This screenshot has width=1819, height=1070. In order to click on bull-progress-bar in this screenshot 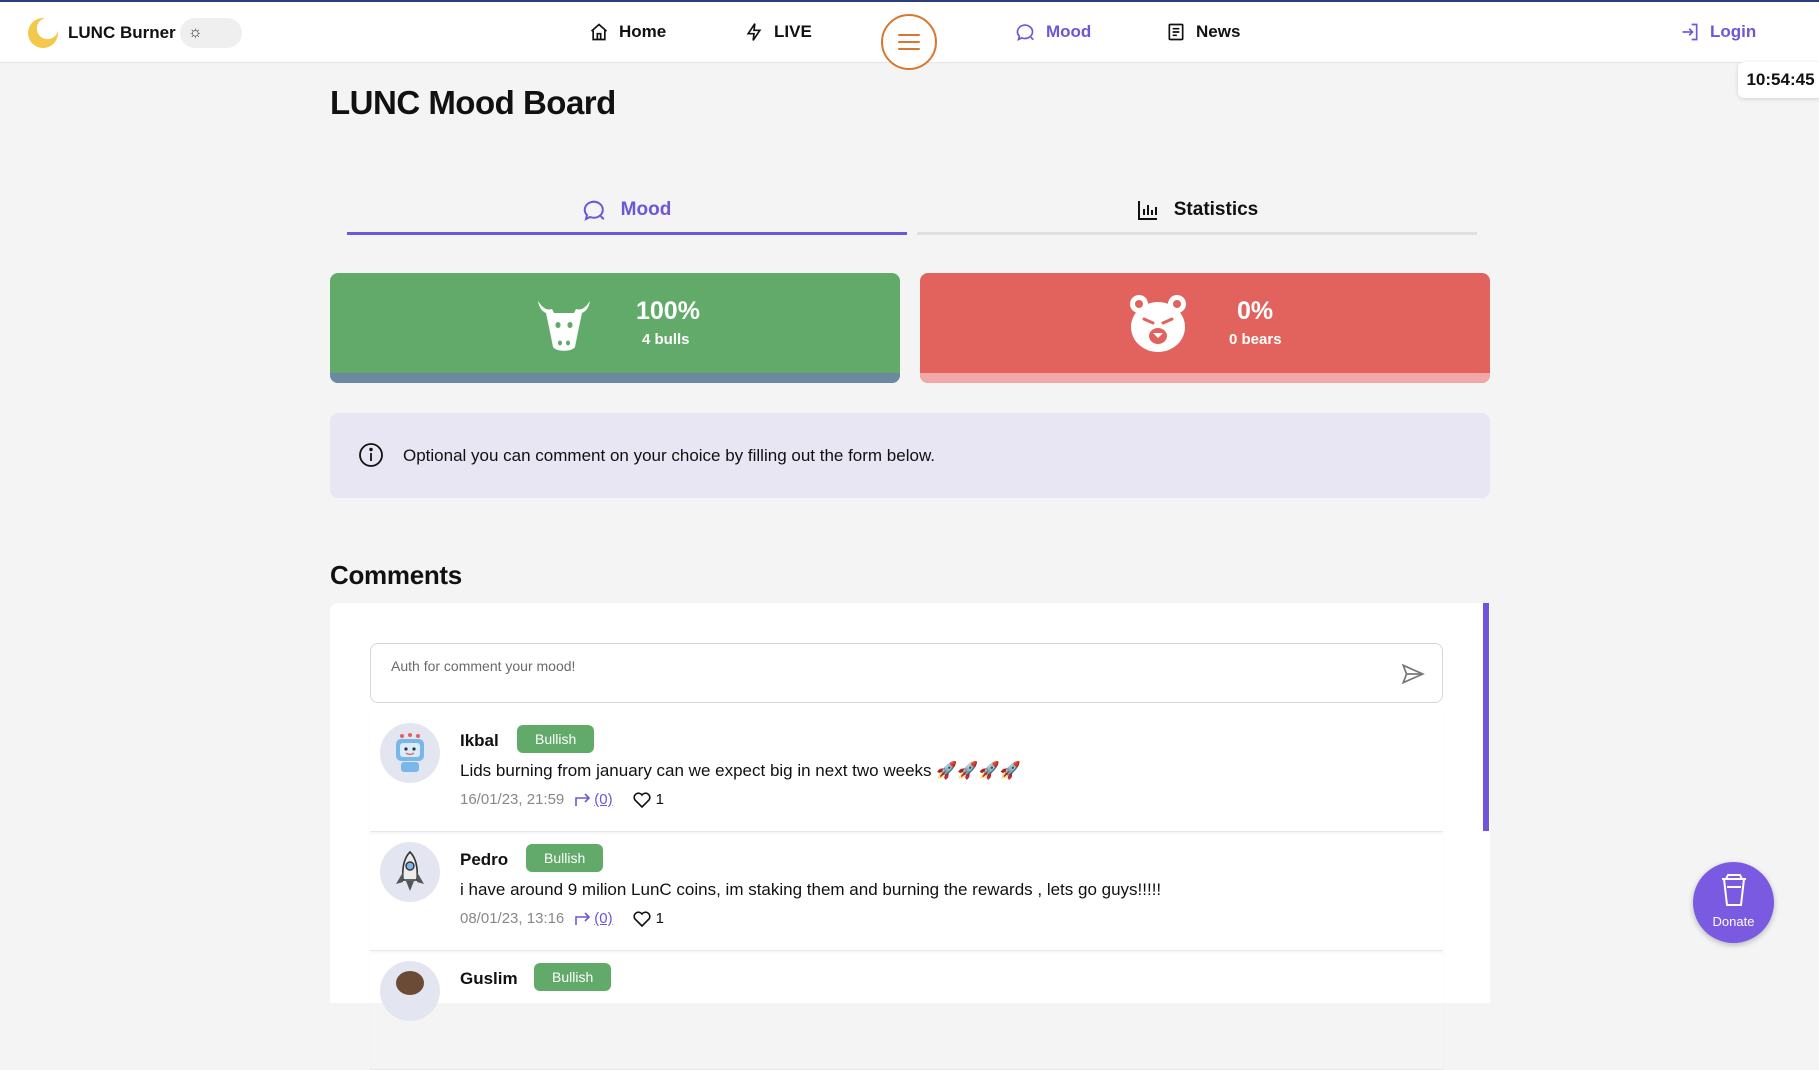, I will do `click(615, 378)`.